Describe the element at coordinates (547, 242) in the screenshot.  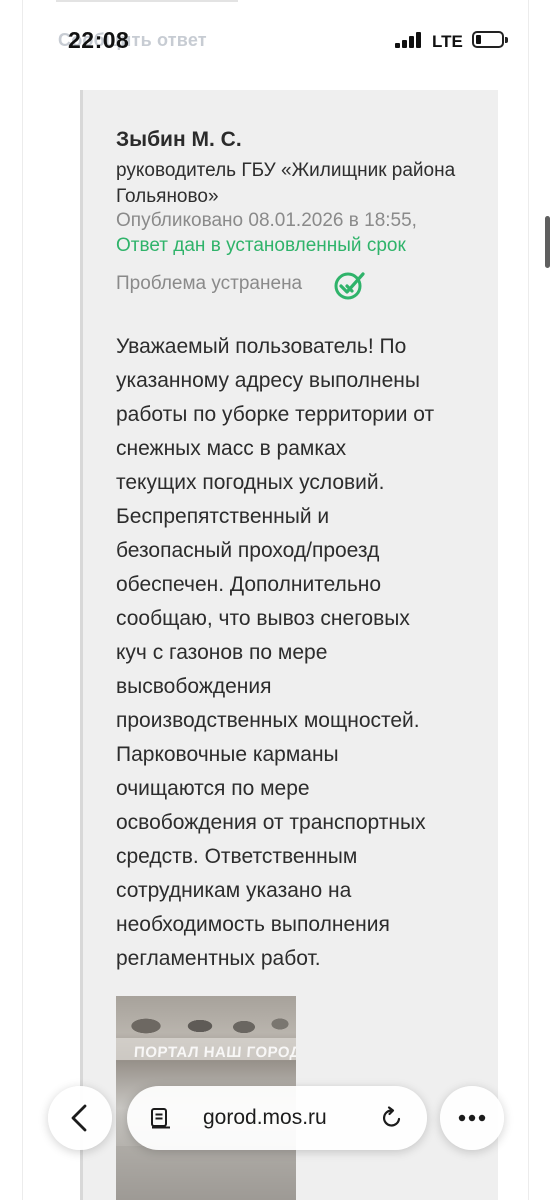
I see `scrollbar` at that location.